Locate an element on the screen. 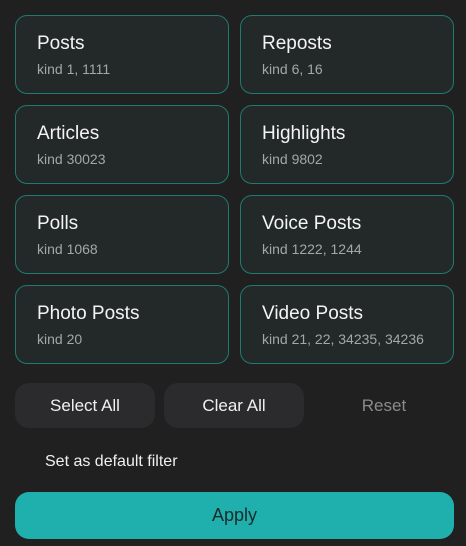 The height and width of the screenshot is (546, 466). filter-card-title: Photo Posts is located at coordinates (88, 313).